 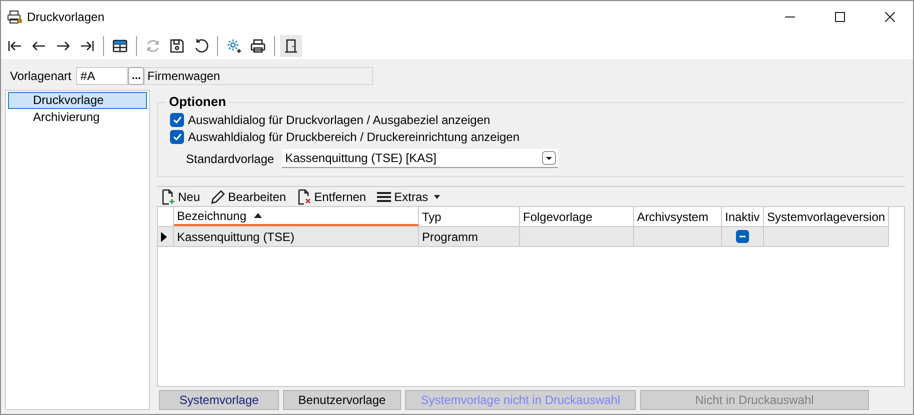 I want to click on pencil-icon, so click(x=218, y=196).